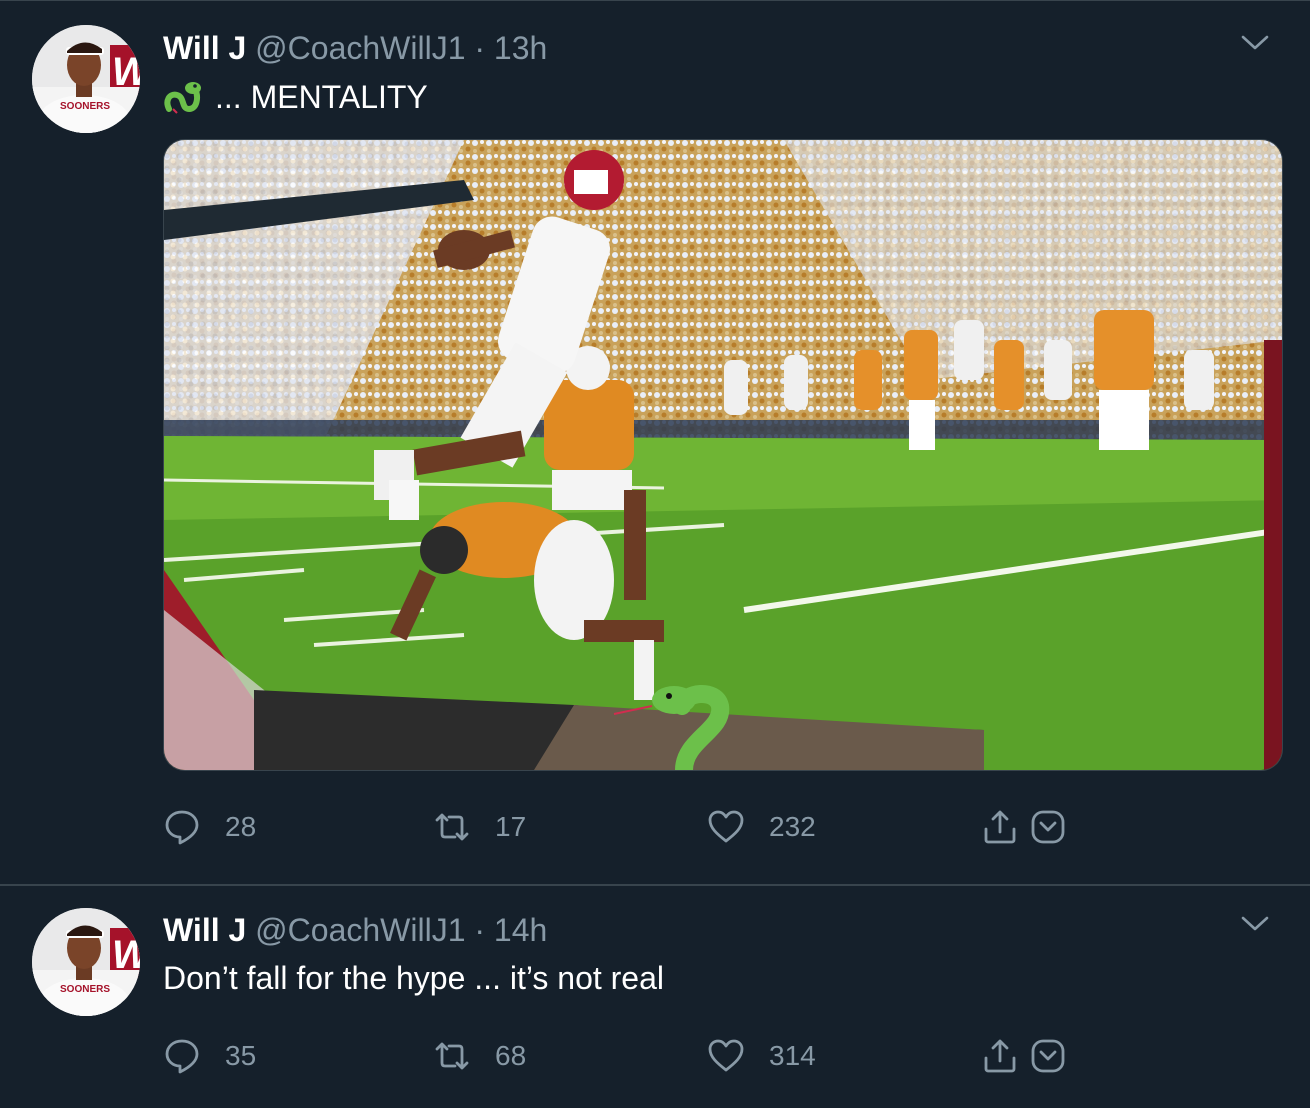 This screenshot has width=1310, height=1108. I want to click on tweet-header: Will J @CoachWillJ1 · 13h, so click(355, 48).